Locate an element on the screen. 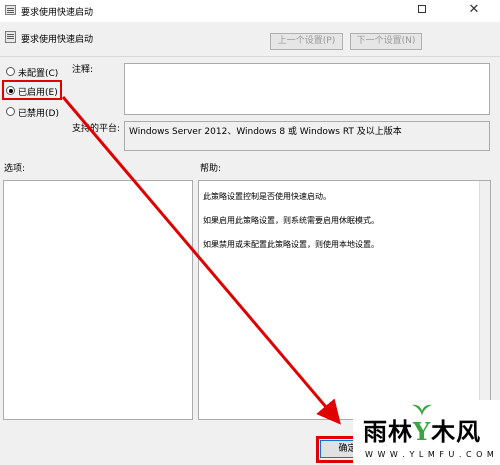 Image resolution: width=500 pixels, height=465 pixels. enabled-highlight-box is located at coordinates (32, 90).